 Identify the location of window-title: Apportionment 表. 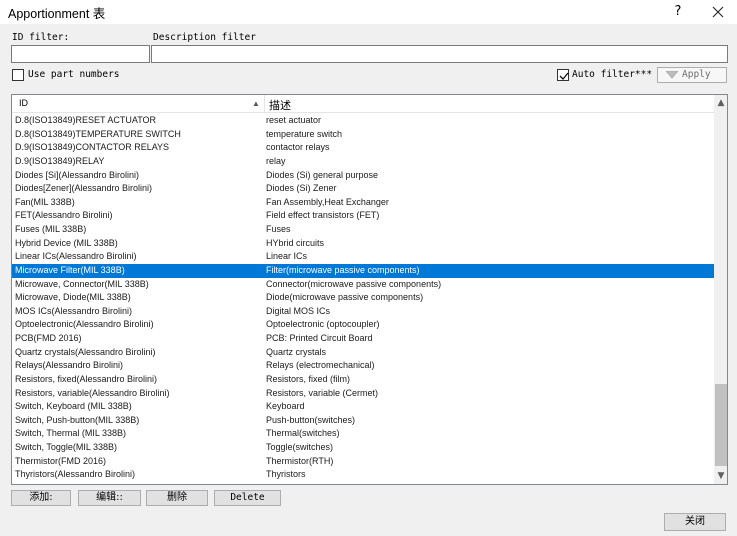
(57, 14).